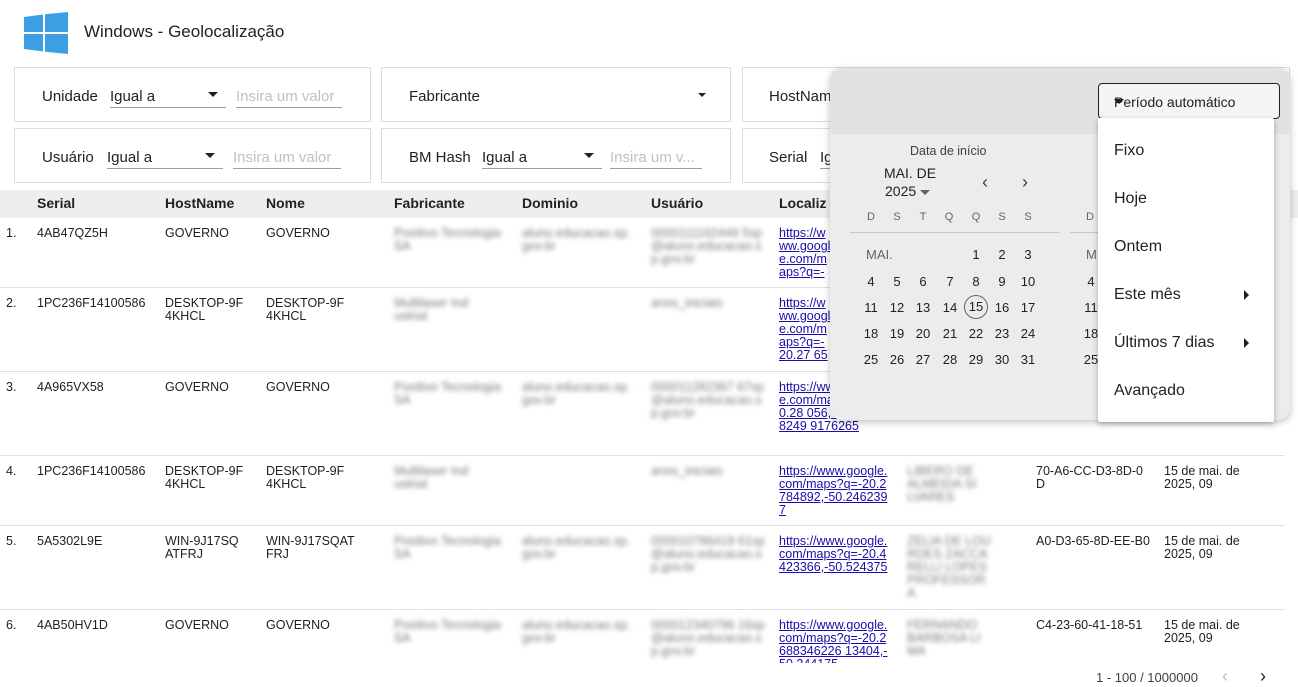 This screenshot has width=1298, height=687. What do you see at coordinates (976, 281) in the screenshot?
I see `calendar-day: 8` at bounding box center [976, 281].